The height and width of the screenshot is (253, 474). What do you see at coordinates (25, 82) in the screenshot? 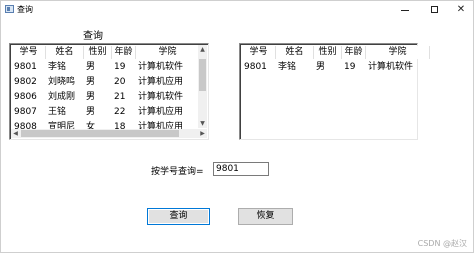
I see `cell-id: 9802` at bounding box center [25, 82].